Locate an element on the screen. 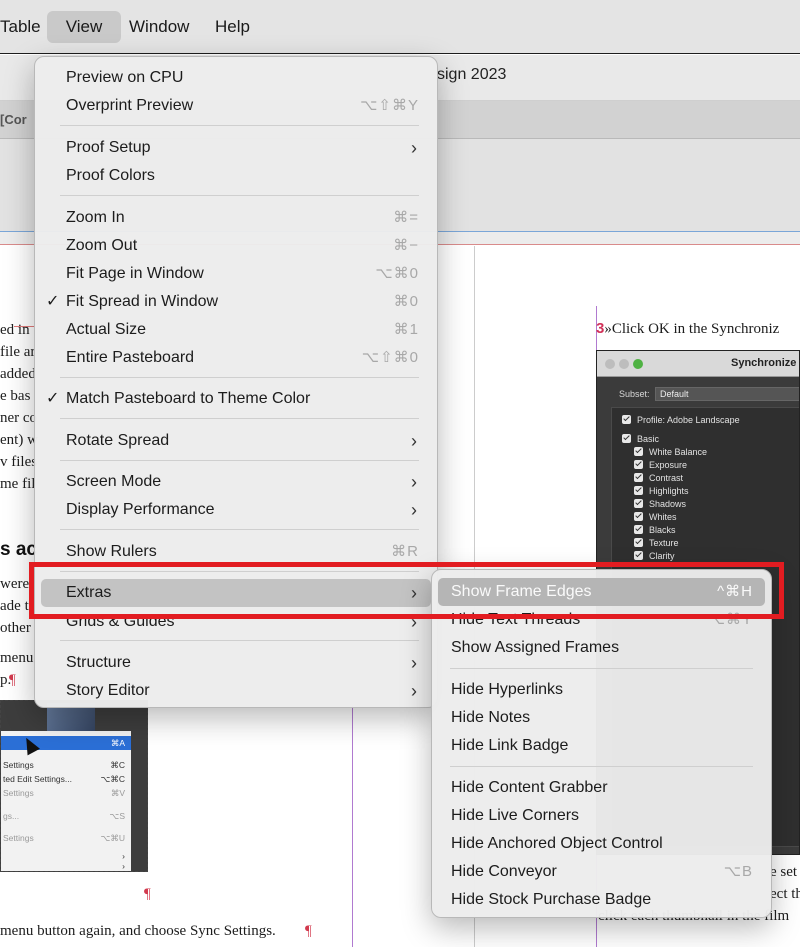  menu-item-label: Match Pasteboard to Theme Color is located at coordinates (188, 398).